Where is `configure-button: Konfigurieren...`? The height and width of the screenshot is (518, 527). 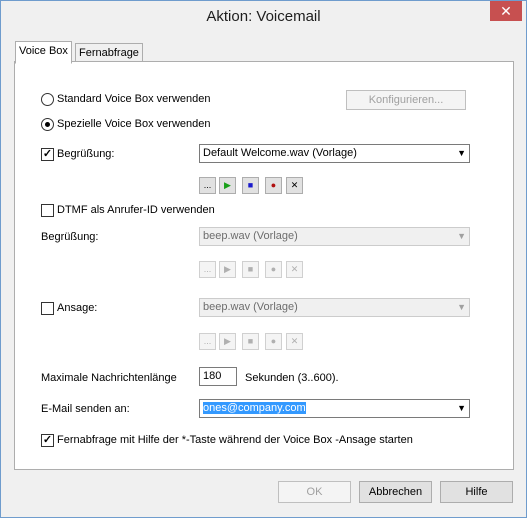 configure-button: Konfigurieren... is located at coordinates (406, 100).